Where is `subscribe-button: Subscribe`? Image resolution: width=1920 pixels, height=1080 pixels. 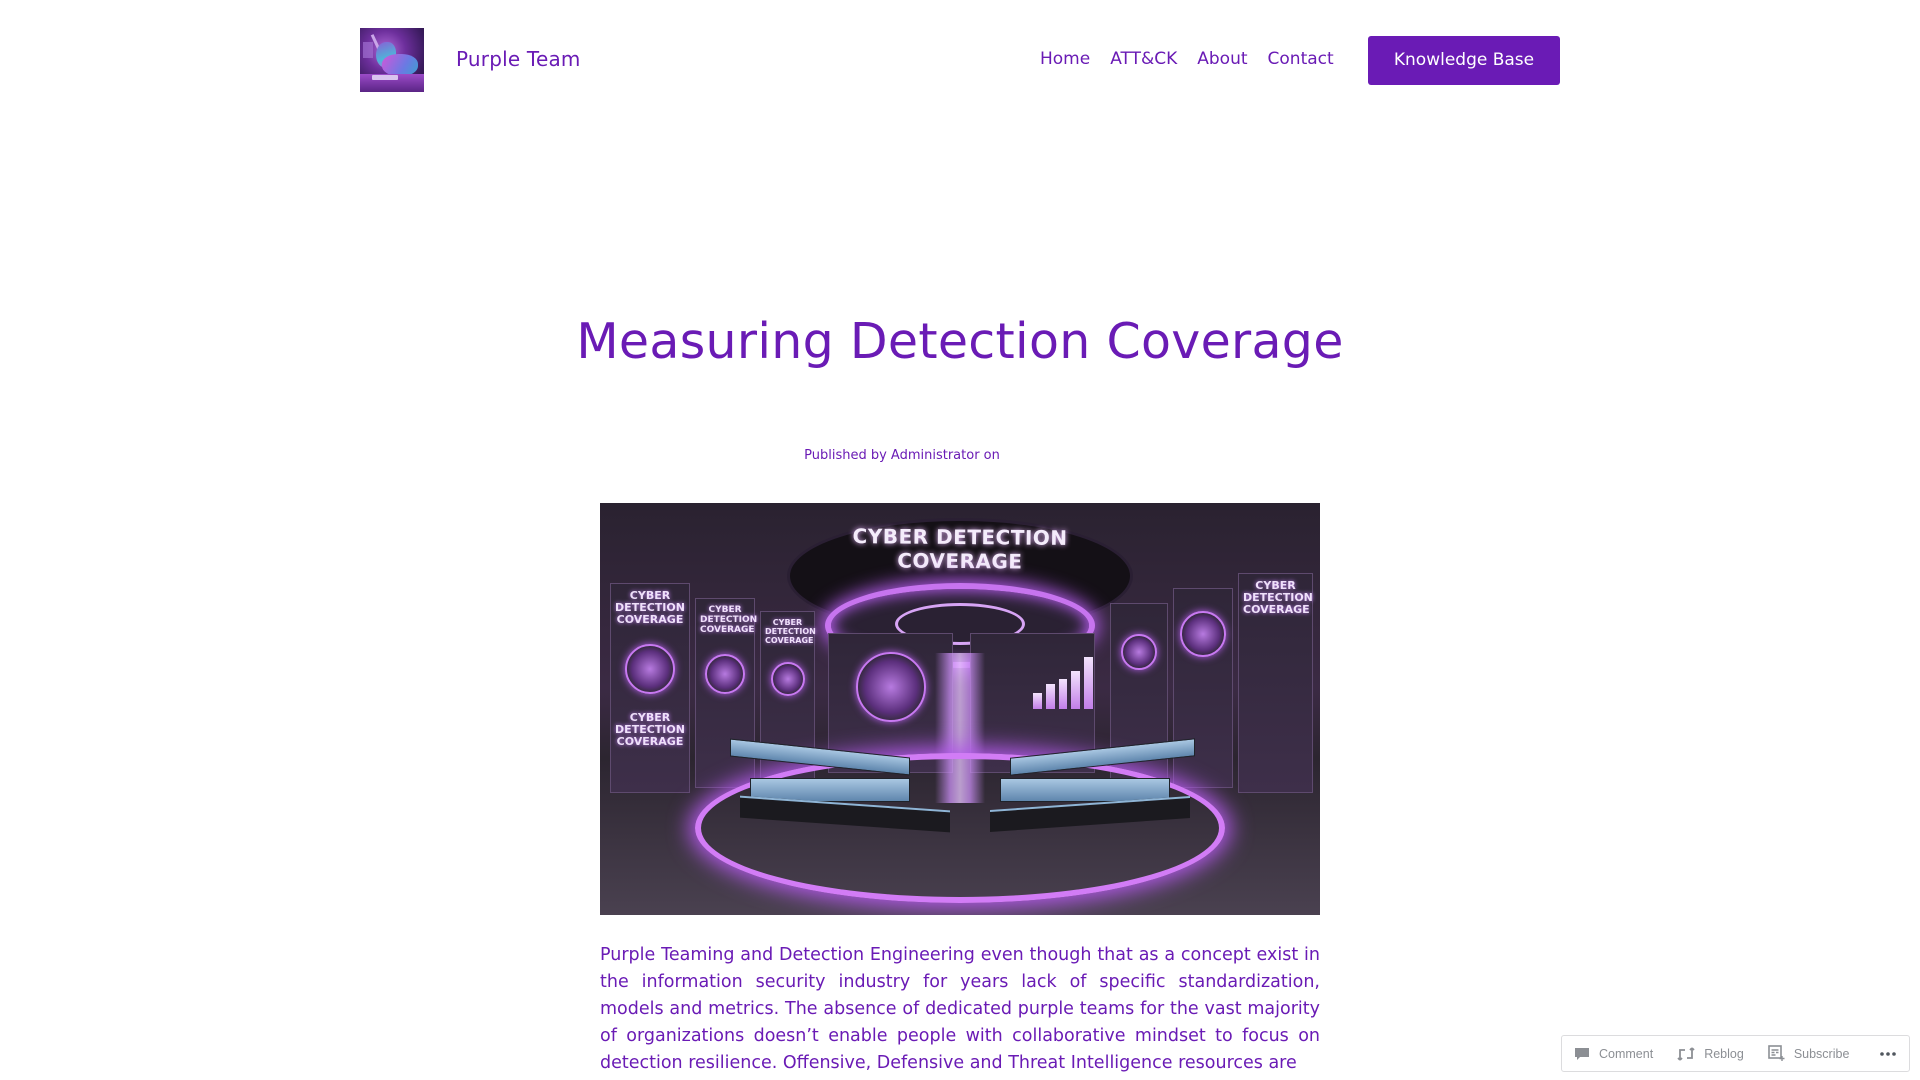 subscribe-button: Subscribe is located at coordinates (1809, 1053).